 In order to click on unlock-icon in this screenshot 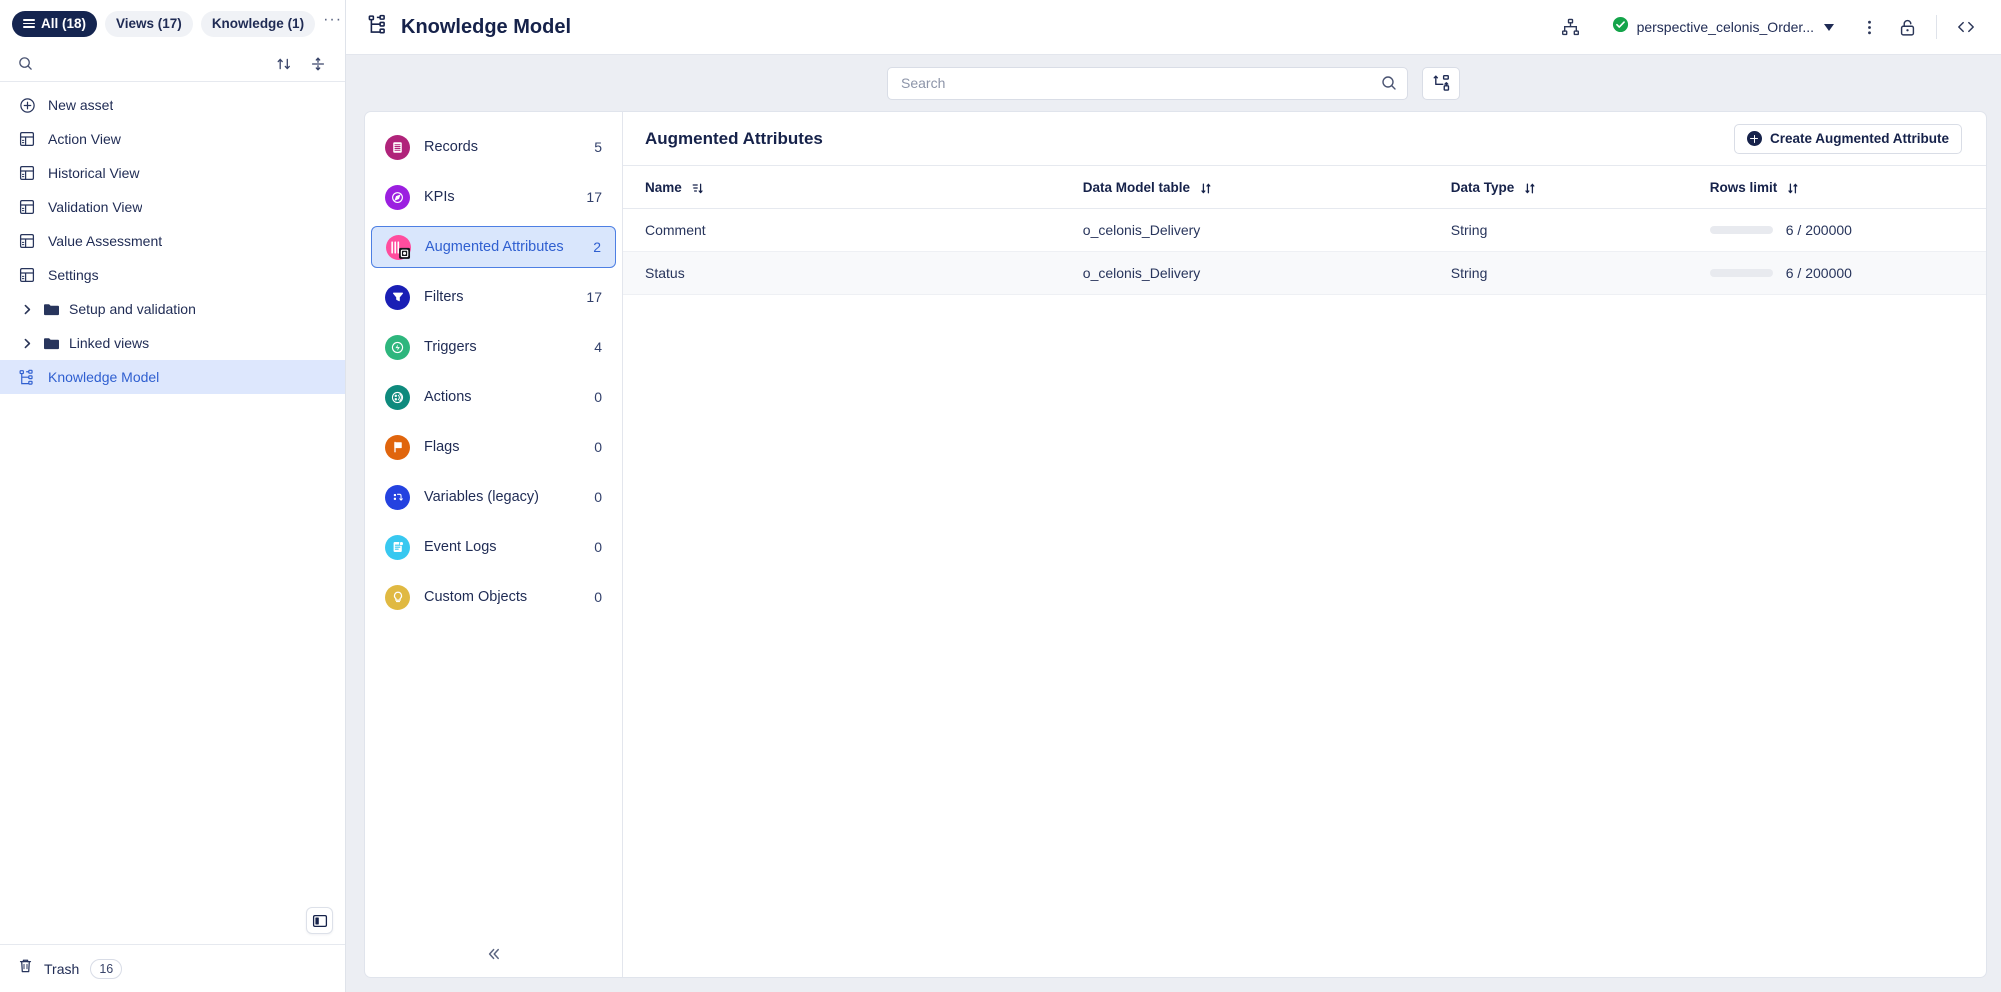, I will do `click(1907, 27)`.